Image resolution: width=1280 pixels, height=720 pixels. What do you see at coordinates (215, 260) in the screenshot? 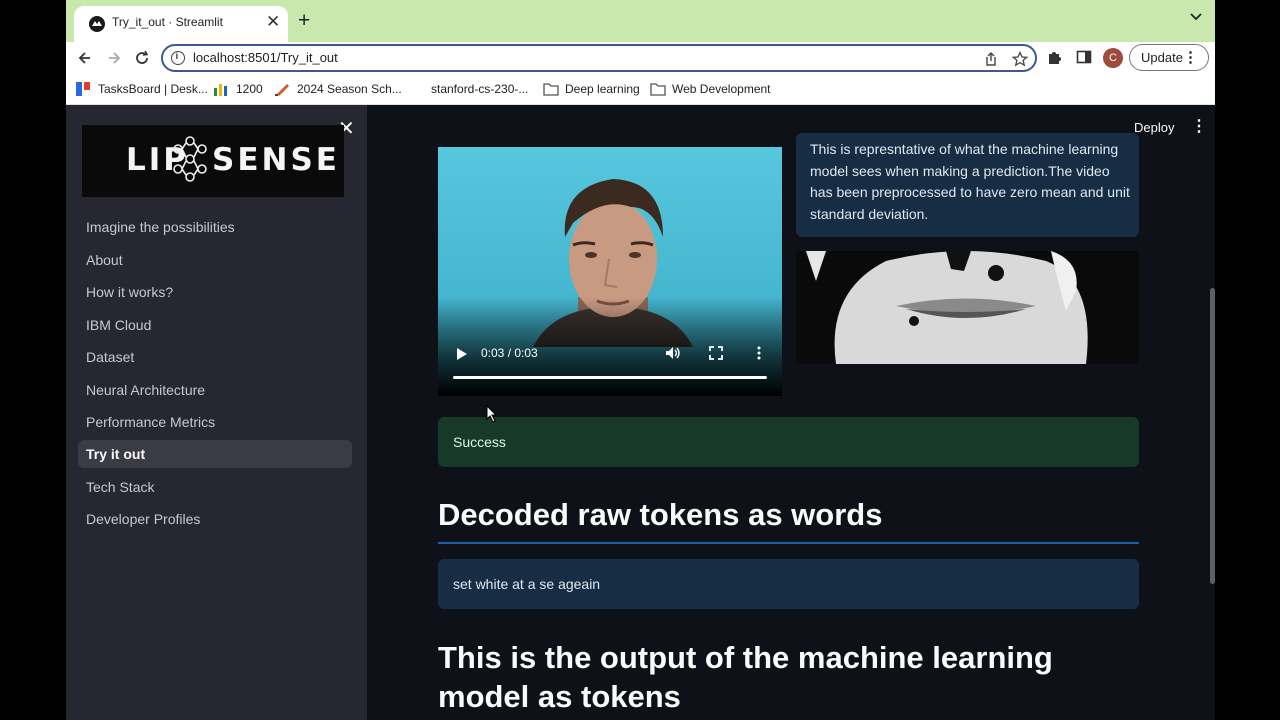
I see `sidebar-item-about: About` at bounding box center [215, 260].